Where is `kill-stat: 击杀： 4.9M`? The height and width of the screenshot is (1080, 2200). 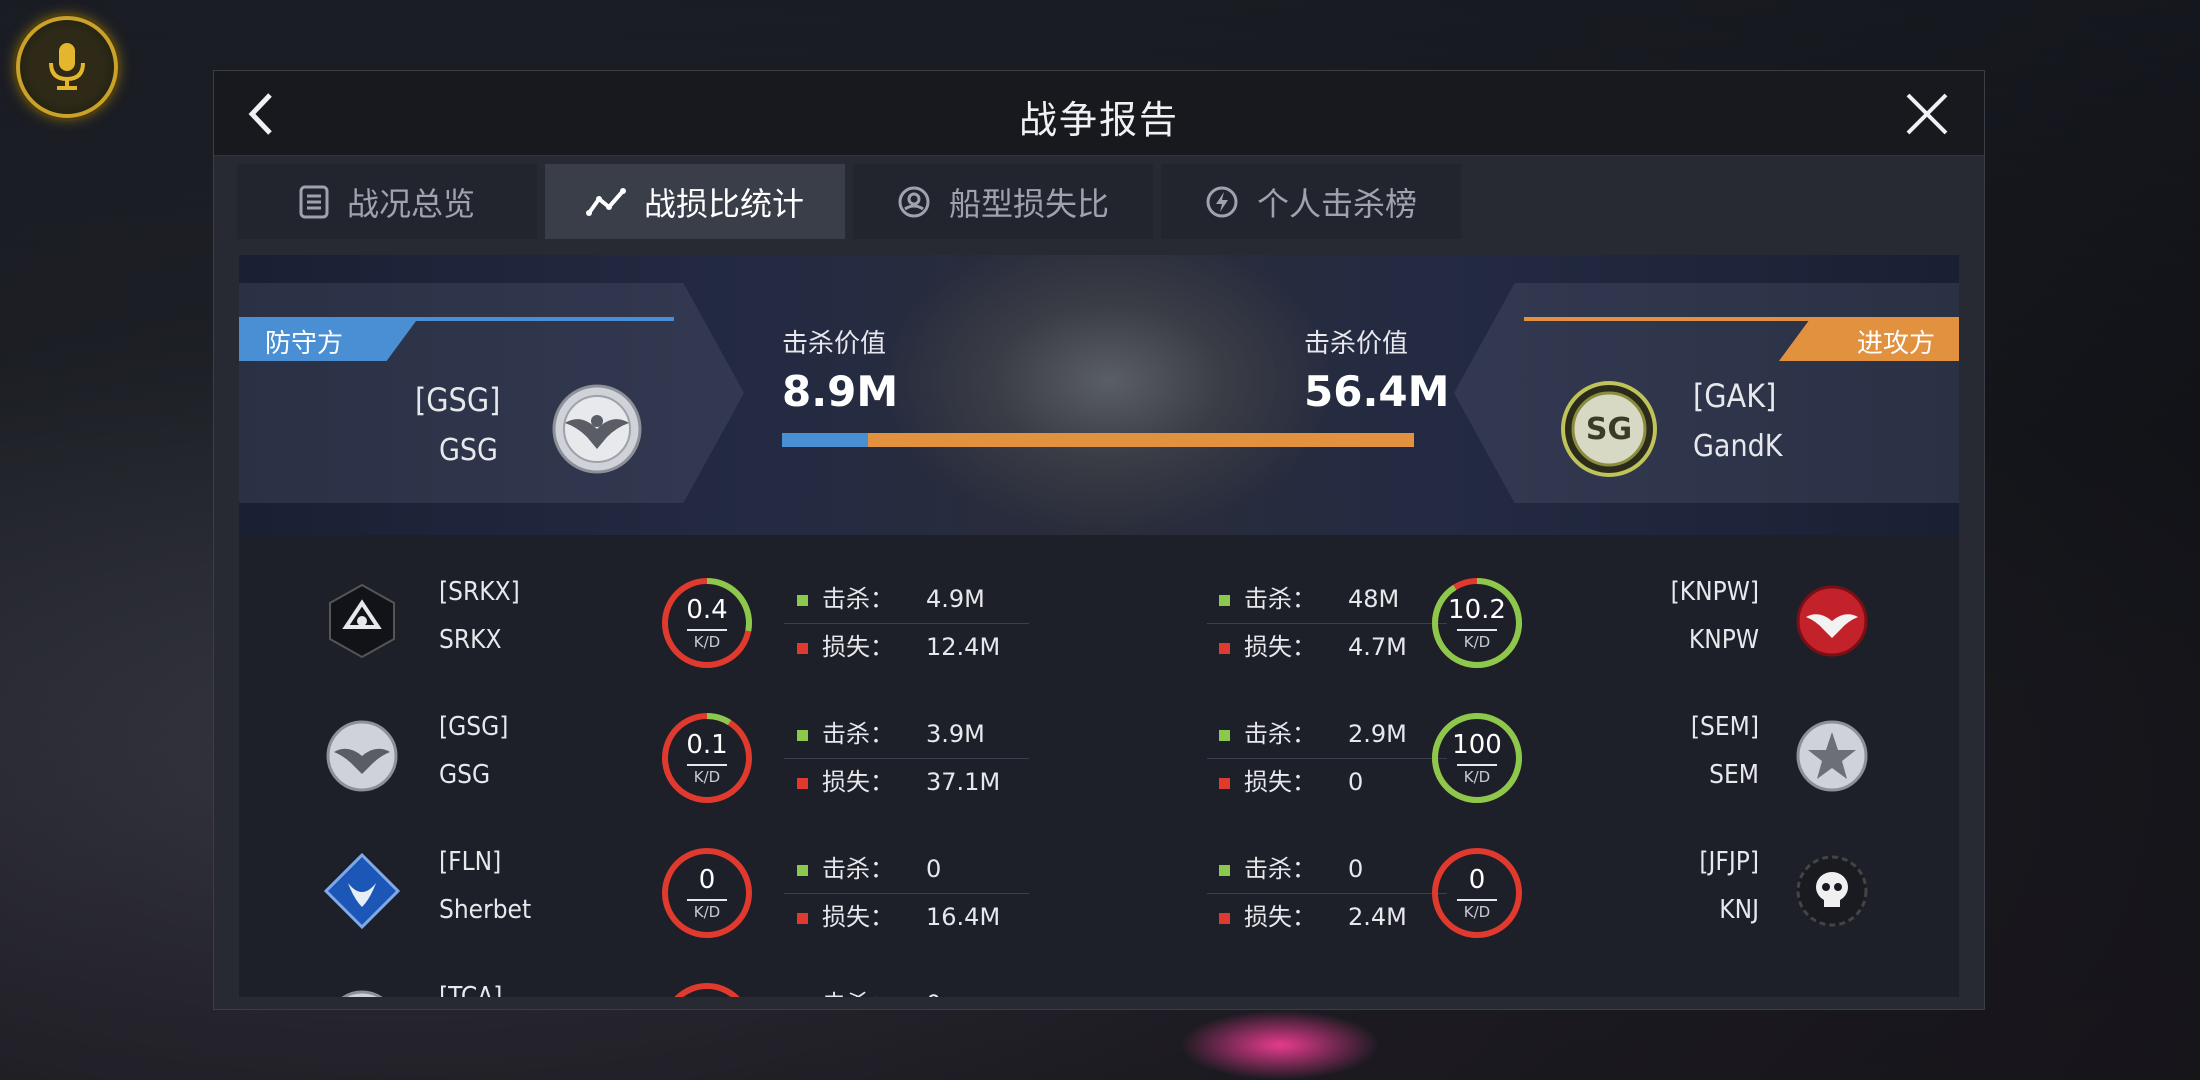 kill-stat: 击杀： 4.9M is located at coordinates (891, 596).